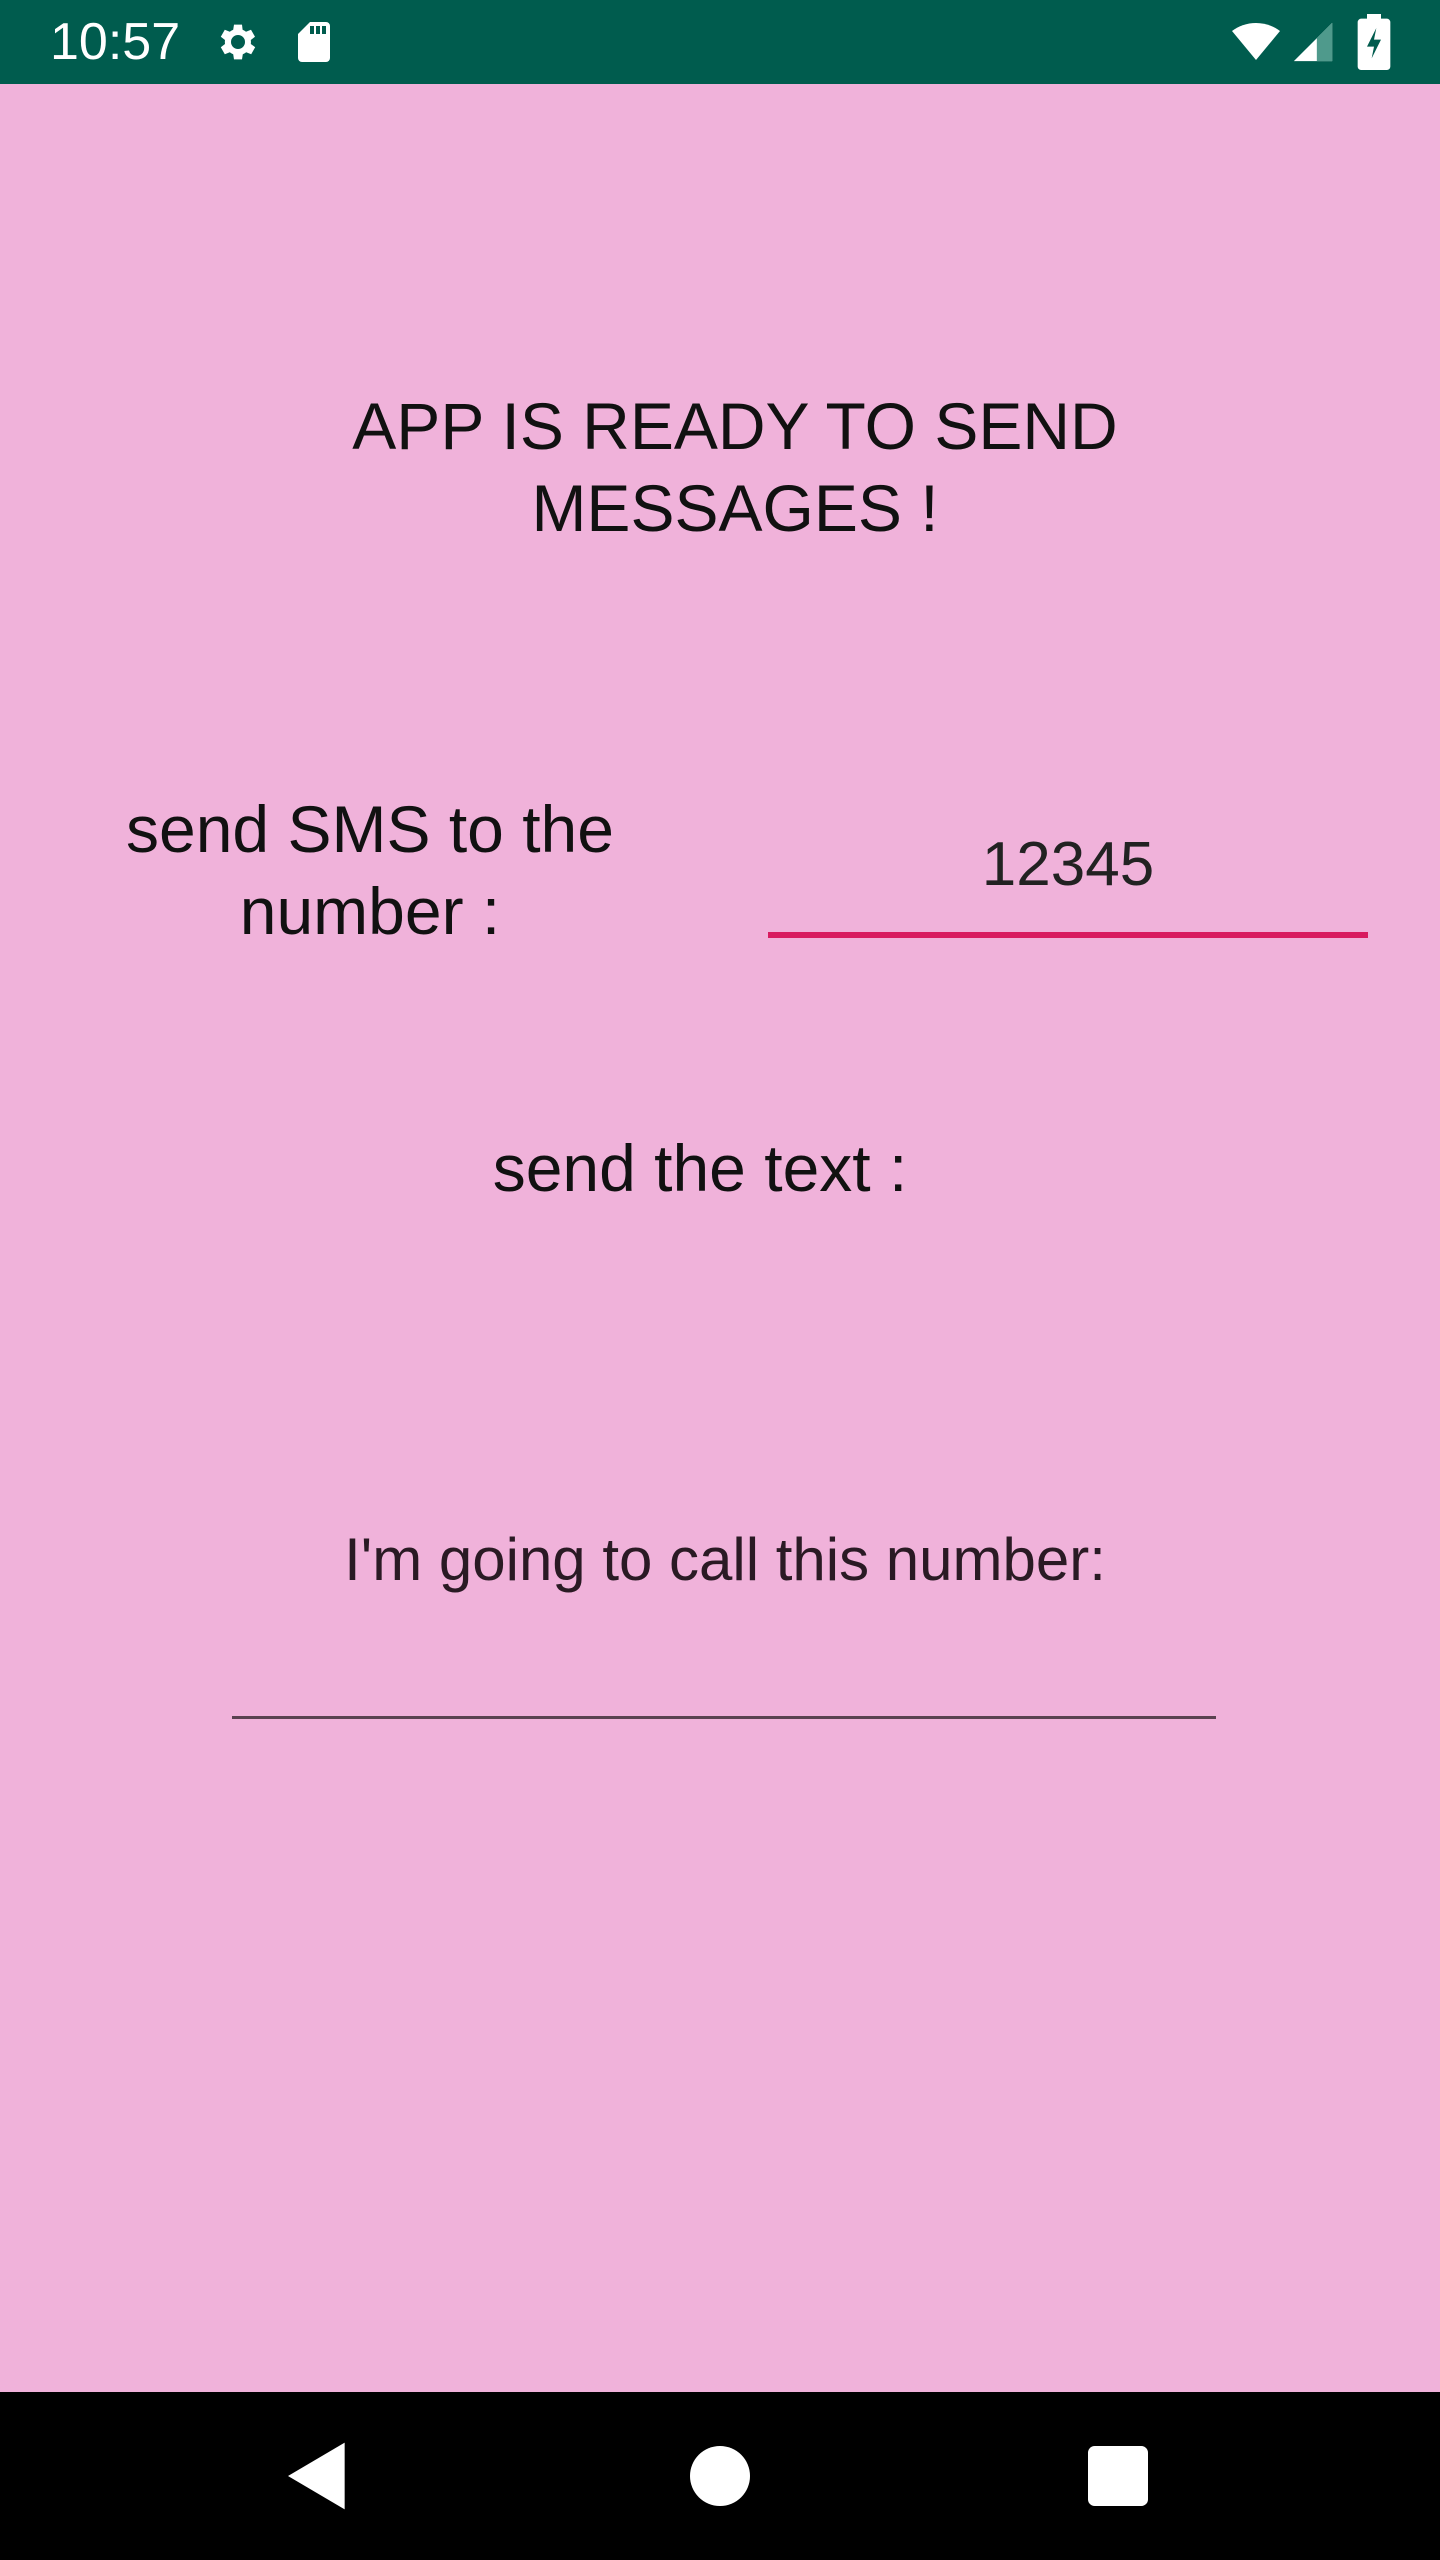 The image size is (1440, 2560). I want to click on recents-icon, so click(1118, 2476).